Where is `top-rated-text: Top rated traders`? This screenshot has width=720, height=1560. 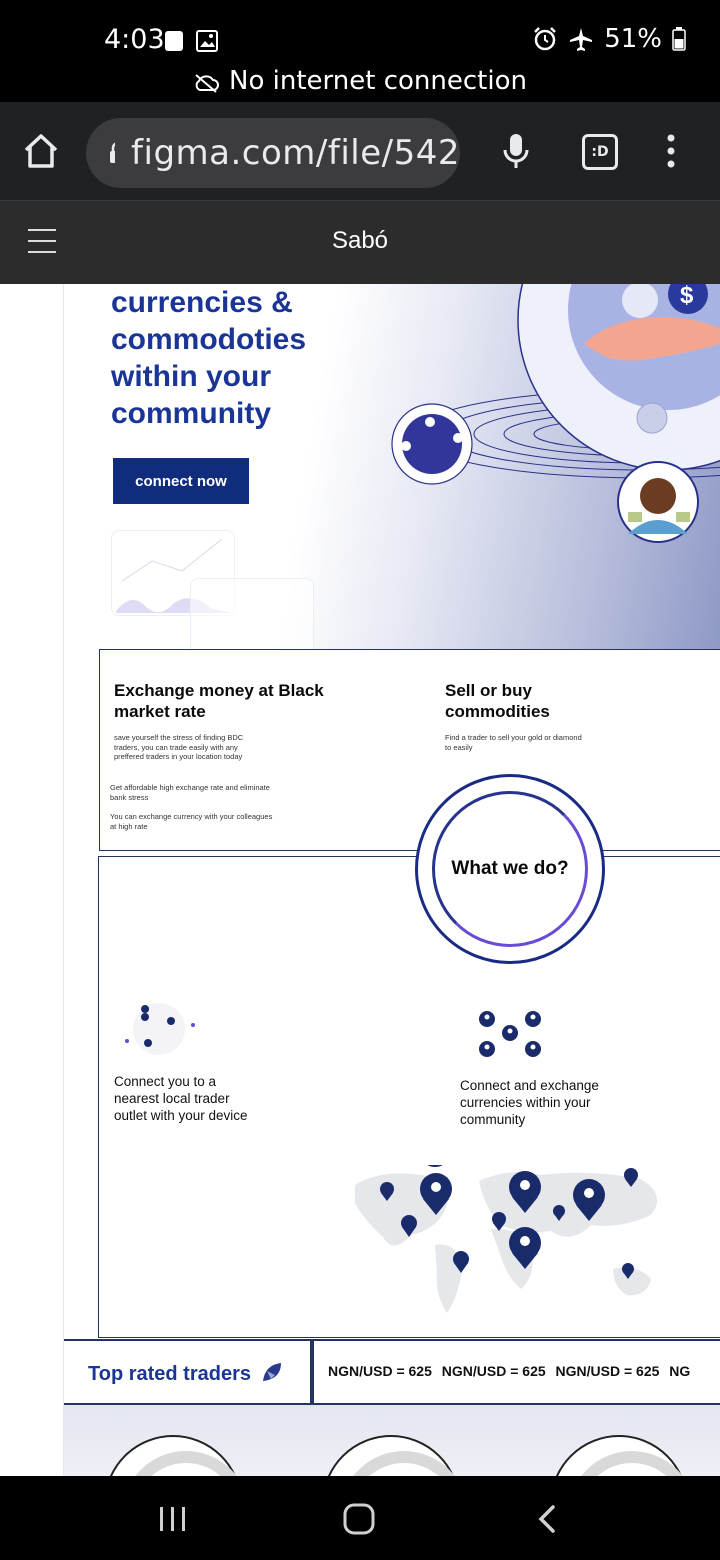 top-rated-text: Top rated traders is located at coordinates (169, 1374).